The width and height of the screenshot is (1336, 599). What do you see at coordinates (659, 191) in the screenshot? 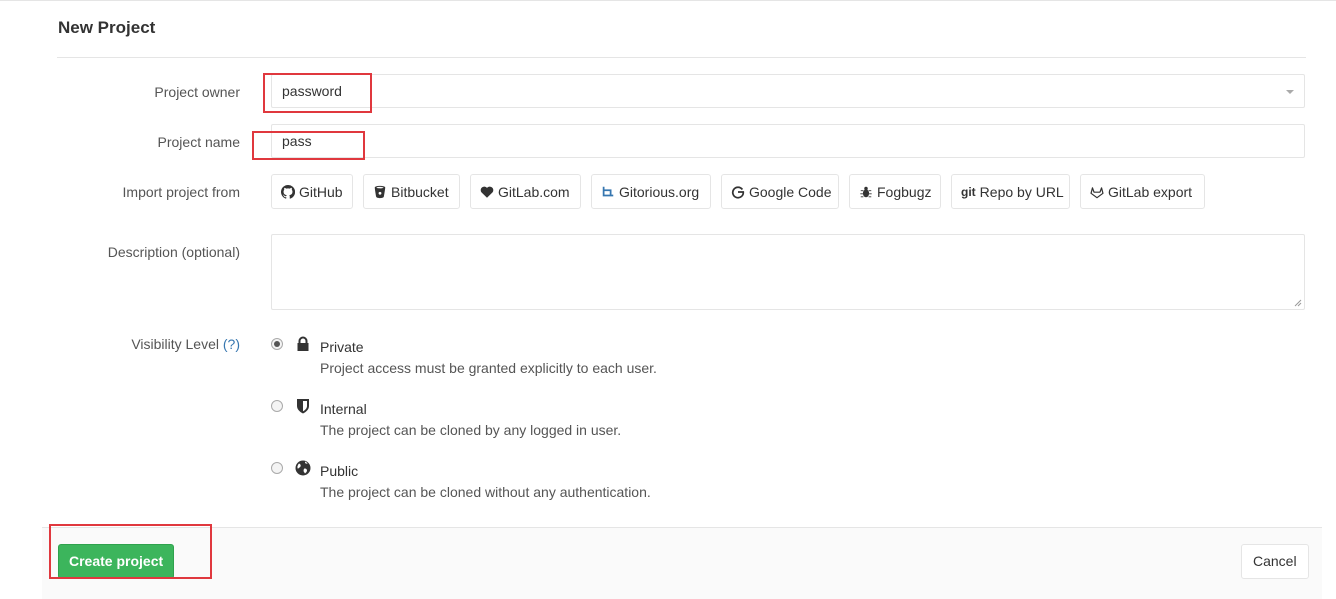
I see `import-gitorious-label: Gitorious.org` at bounding box center [659, 191].